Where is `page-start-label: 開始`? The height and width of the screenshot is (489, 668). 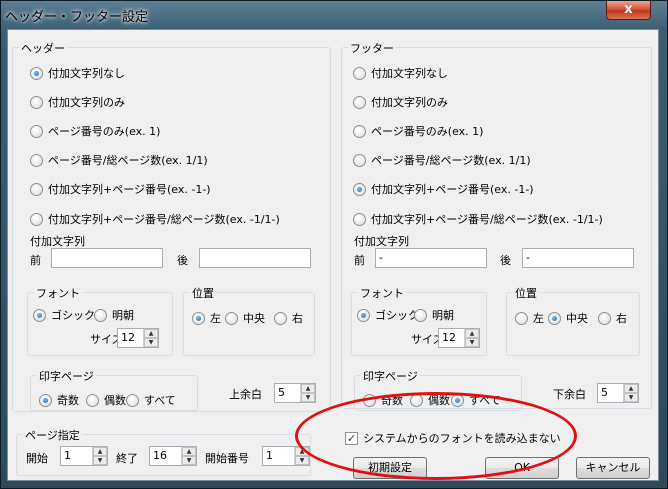
page-start-label: 開始 is located at coordinates (37, 458).